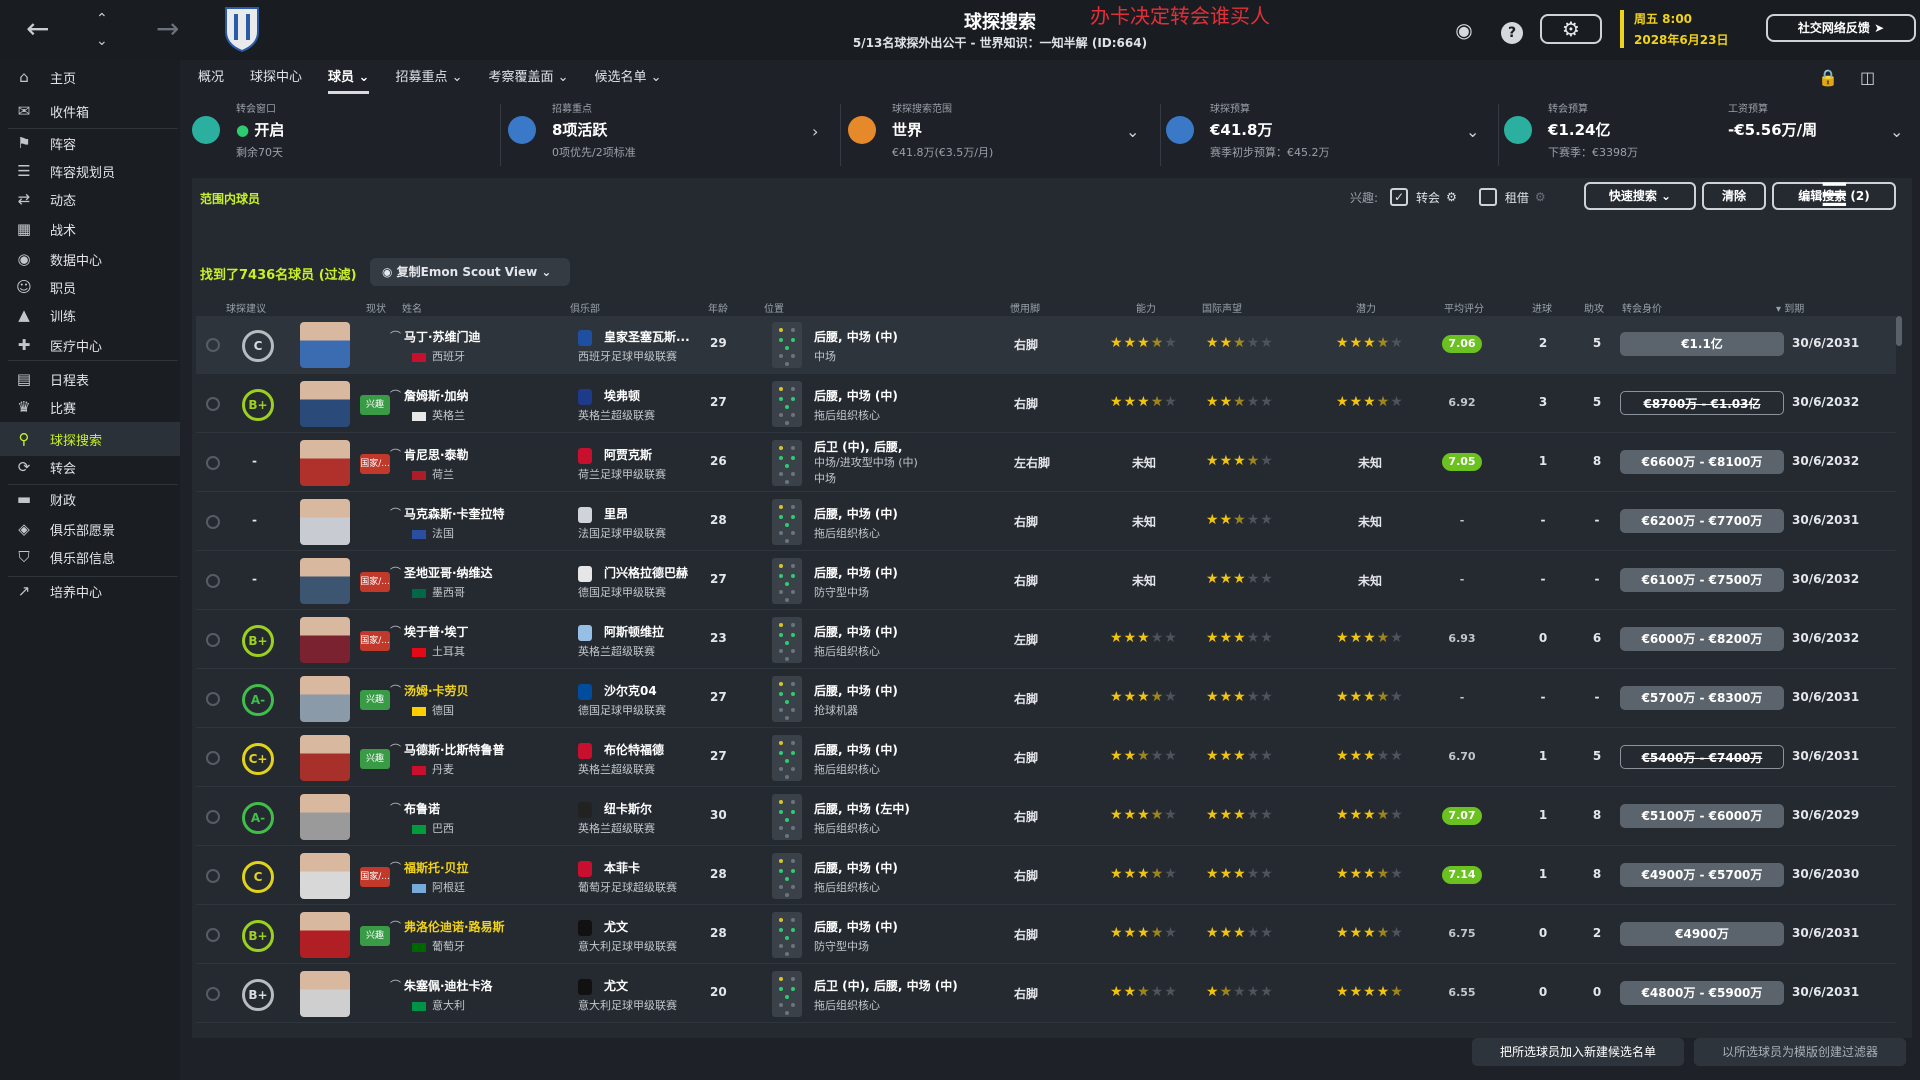 The height and width of the screenshot is (1080, 1920). I want to click on scrollbar, so click(1899, 331).